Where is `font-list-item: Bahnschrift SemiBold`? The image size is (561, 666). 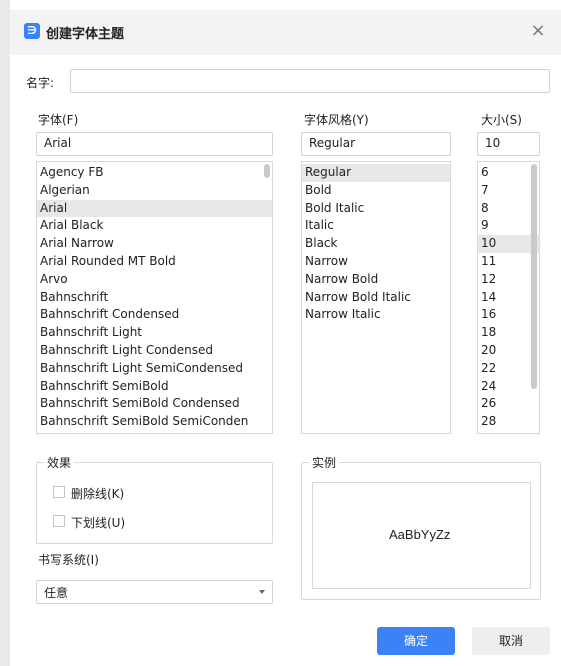
font-list-item: Bahnschrift SemiBold is located at coordinates (154, 387).